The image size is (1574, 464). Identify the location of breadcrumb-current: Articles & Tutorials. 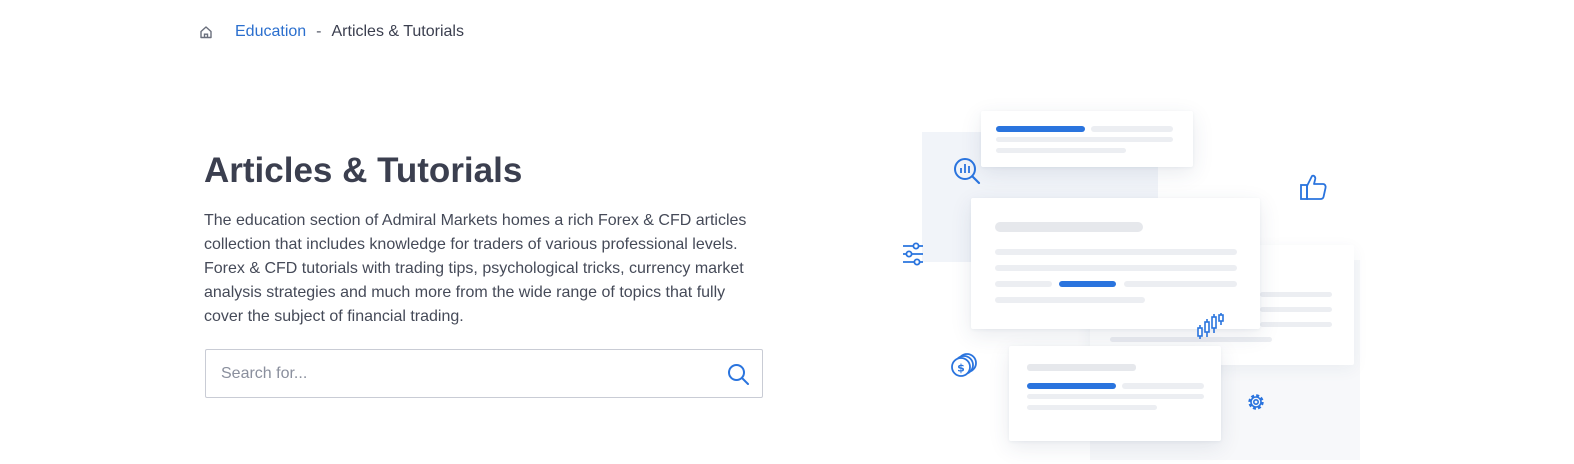
(397, 31).